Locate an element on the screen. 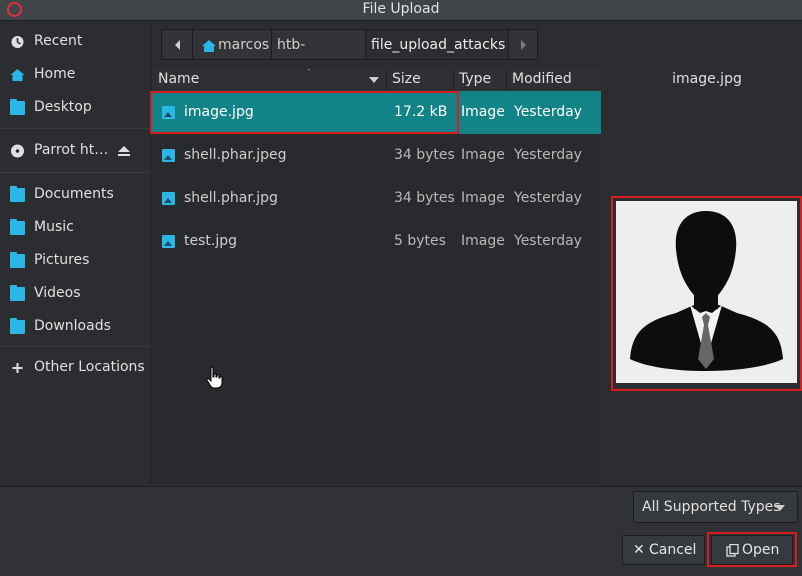  chevron-down-icon is located at coordinates (780, 508).